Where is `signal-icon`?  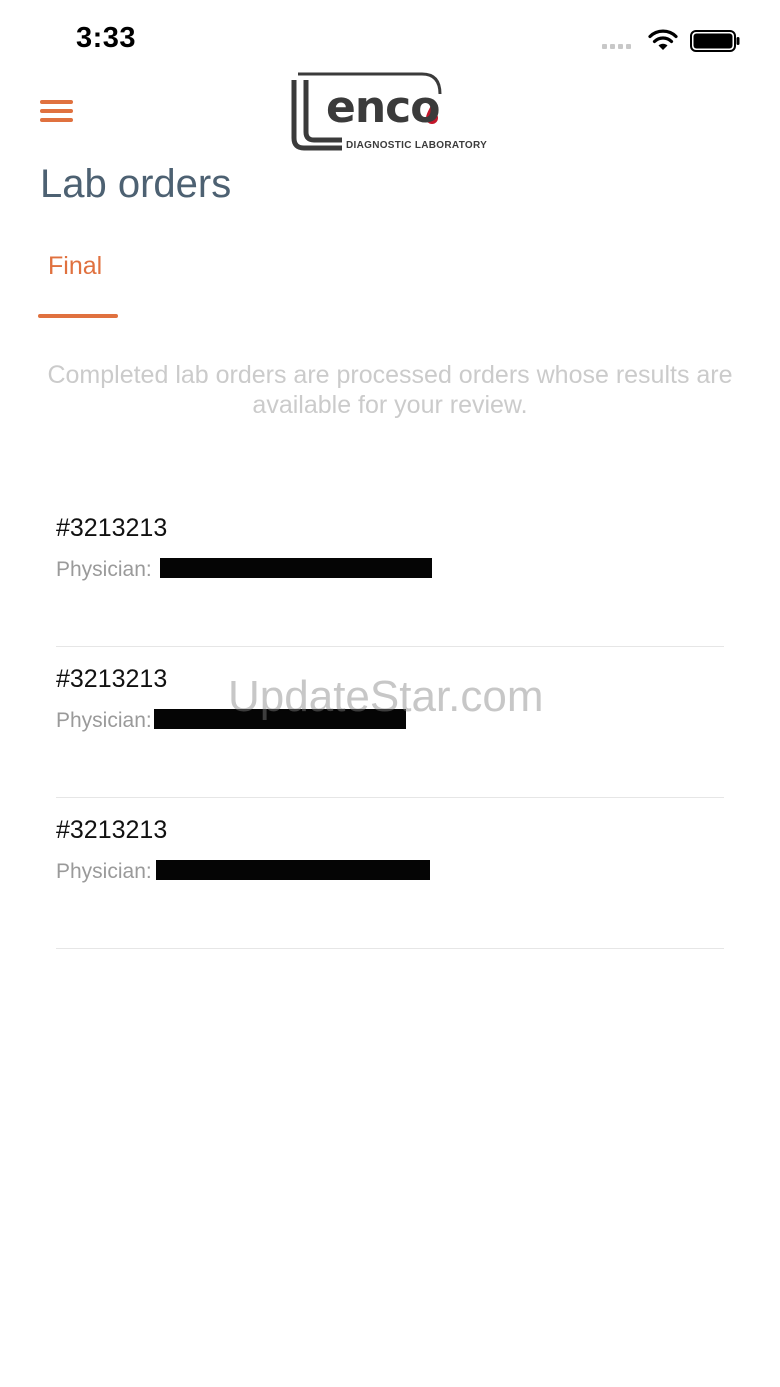
signal-icon is located at coordinates (616, 46).